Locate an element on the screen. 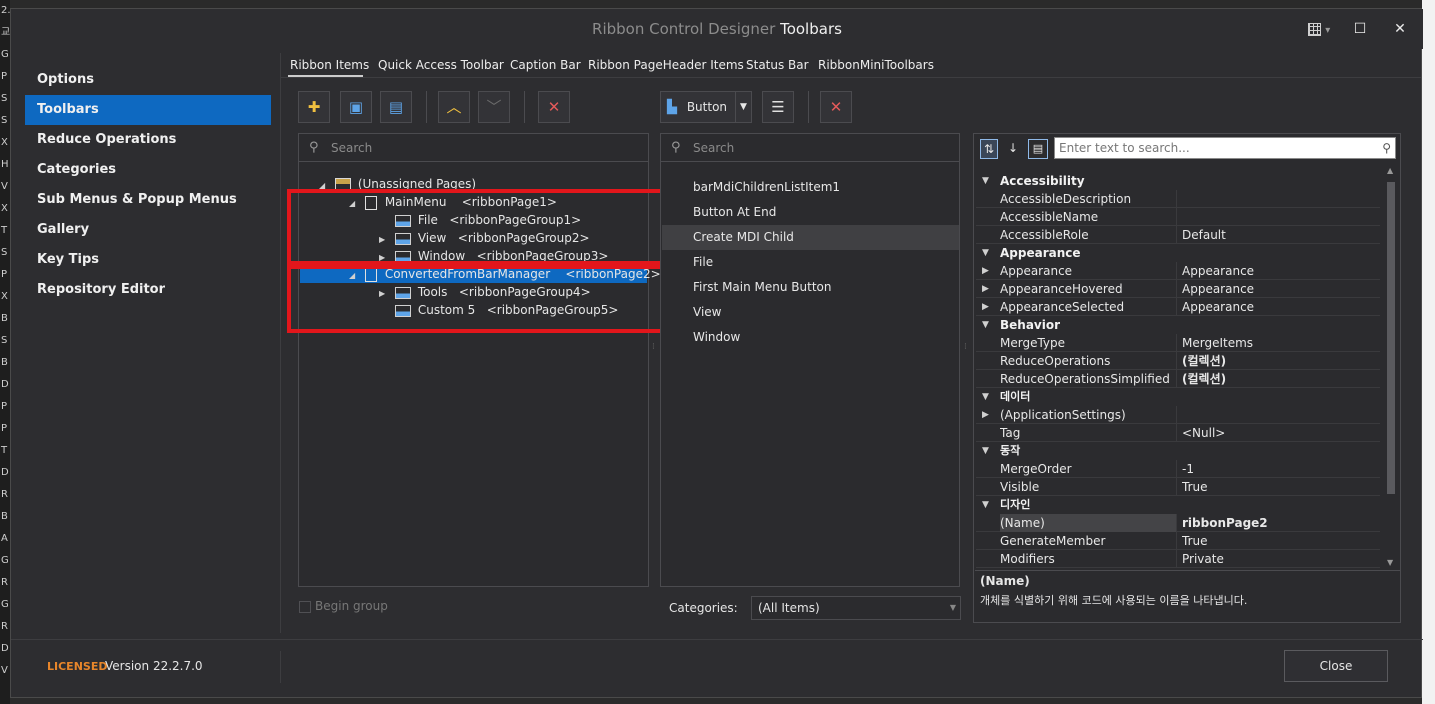  title-main: Toolbars is located at coordinates (811, 29).